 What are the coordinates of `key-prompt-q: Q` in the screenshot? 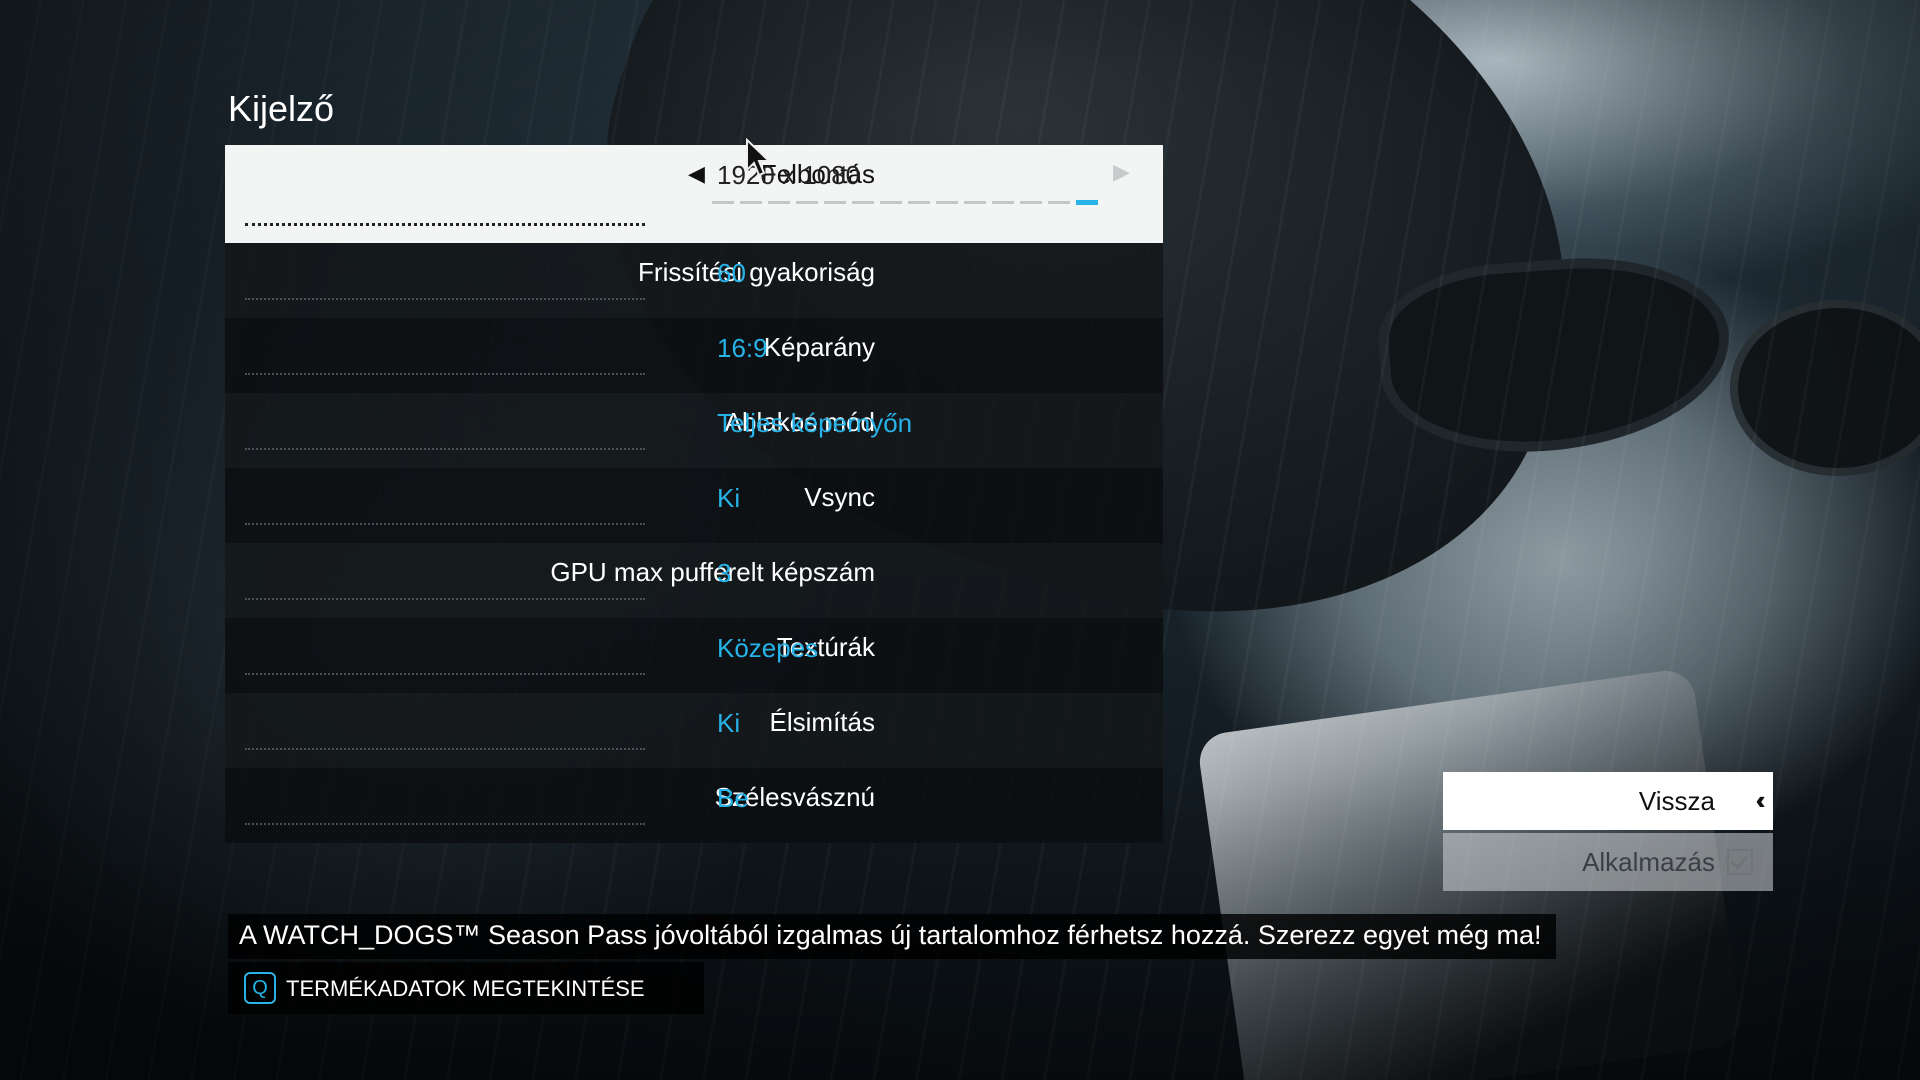 It's located at (260, 988).